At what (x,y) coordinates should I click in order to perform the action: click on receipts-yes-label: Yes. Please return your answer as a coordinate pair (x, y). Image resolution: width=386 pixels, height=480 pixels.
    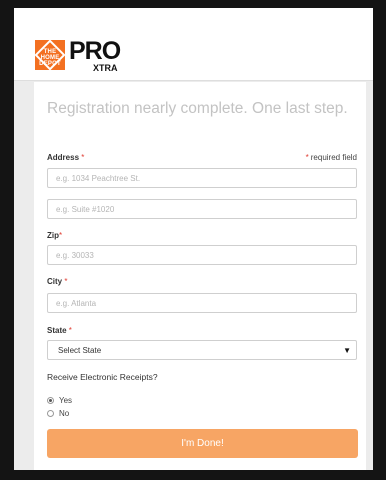
    Looking at the image, I should click on (66, 400).